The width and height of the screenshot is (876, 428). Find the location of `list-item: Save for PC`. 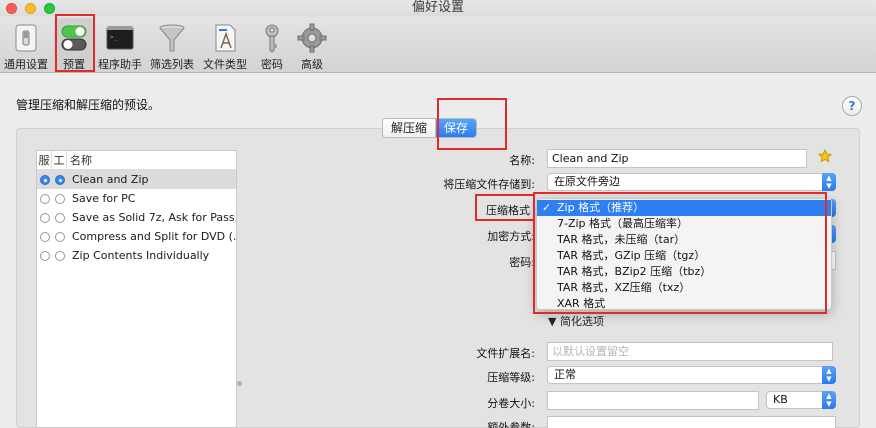

list-item: Save for PC is located at coordinates (136, 198).